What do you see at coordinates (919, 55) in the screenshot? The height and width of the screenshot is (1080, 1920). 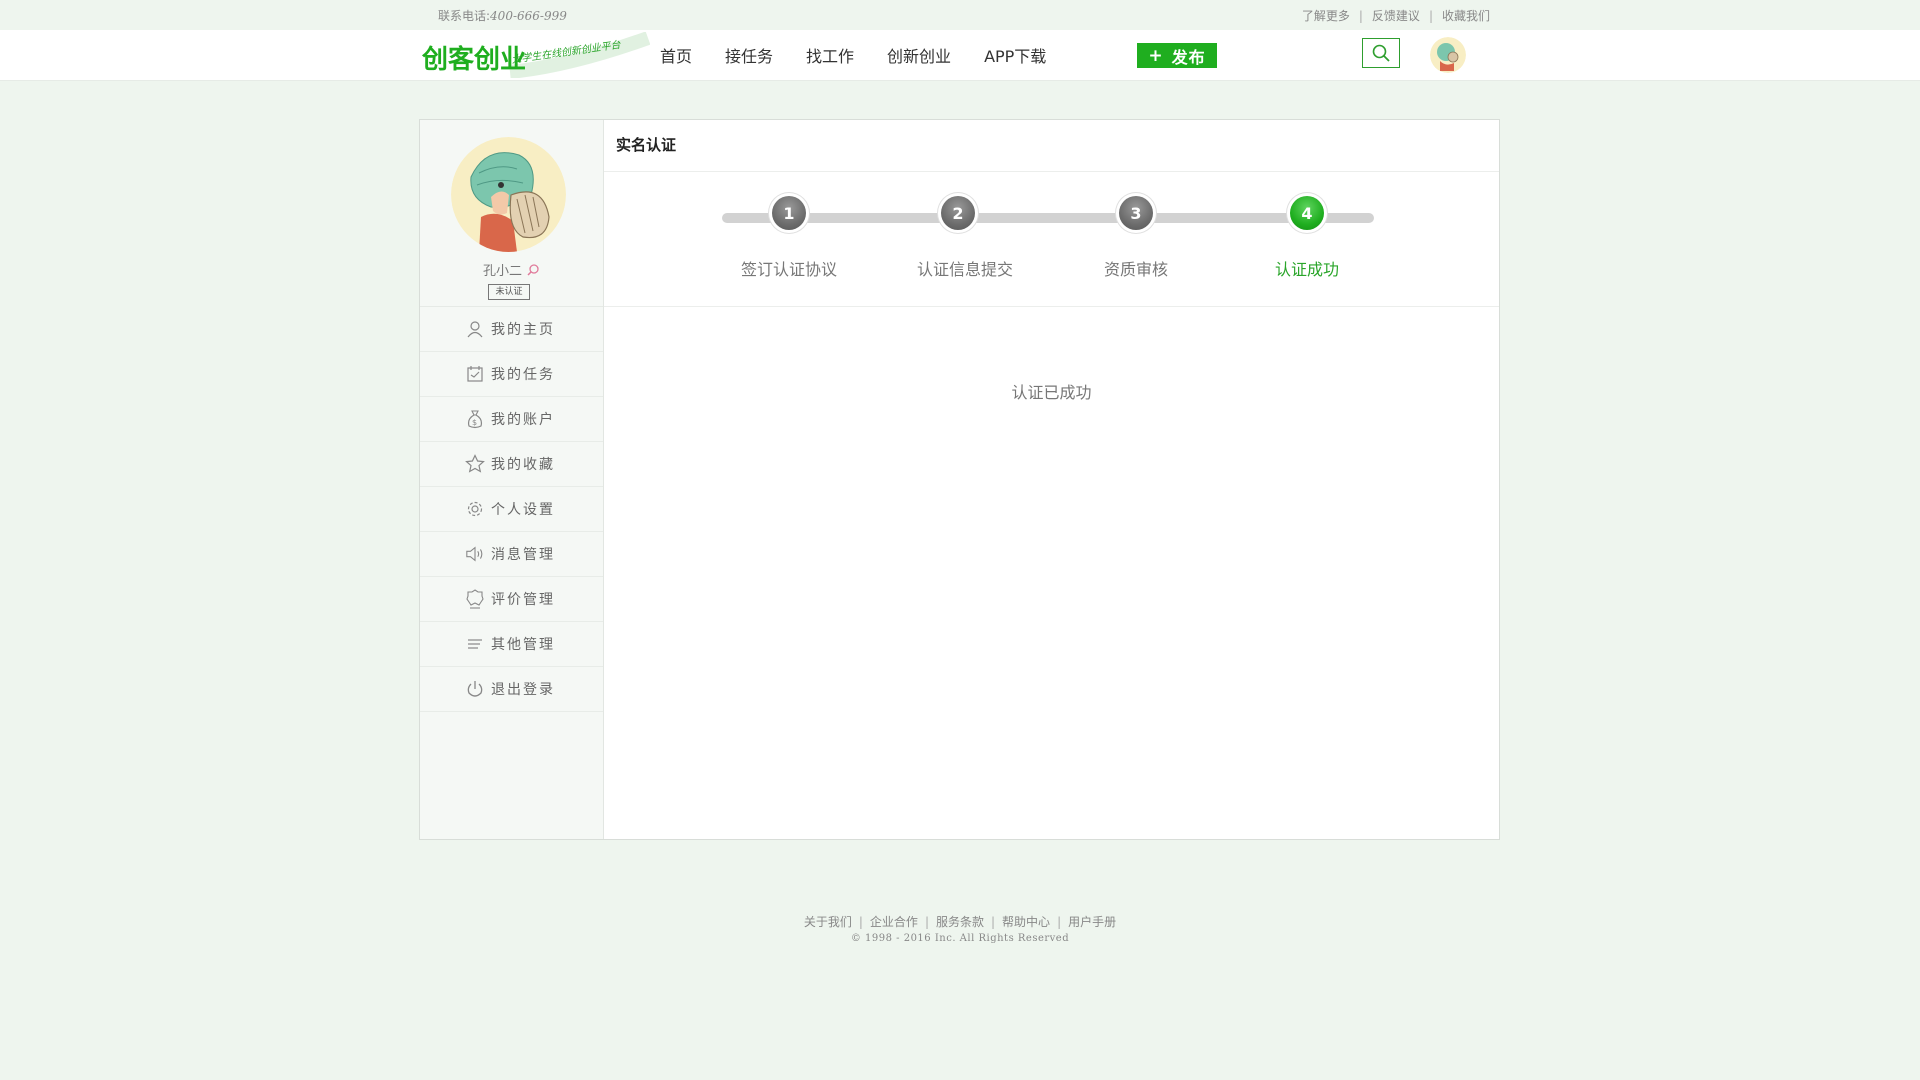 I see `nav-startup: 创新创业` at bounding box center [919, 55].